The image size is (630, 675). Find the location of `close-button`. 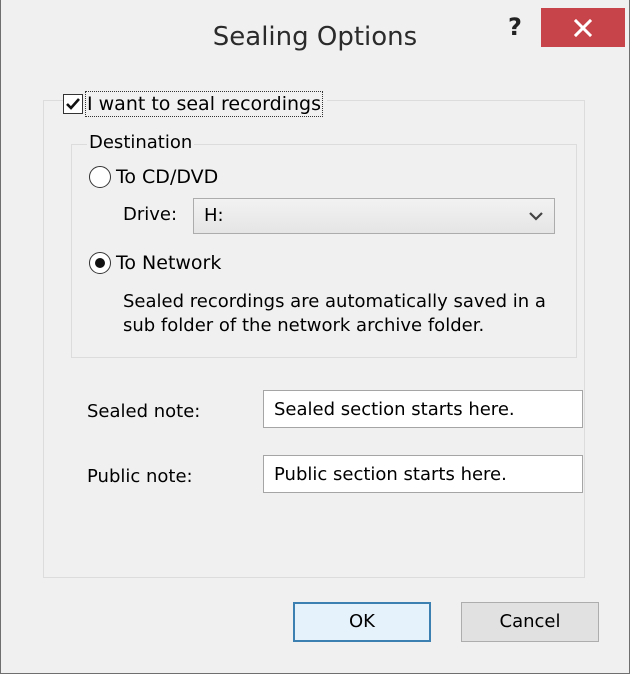

close-button is located at coordinates (583, 27).